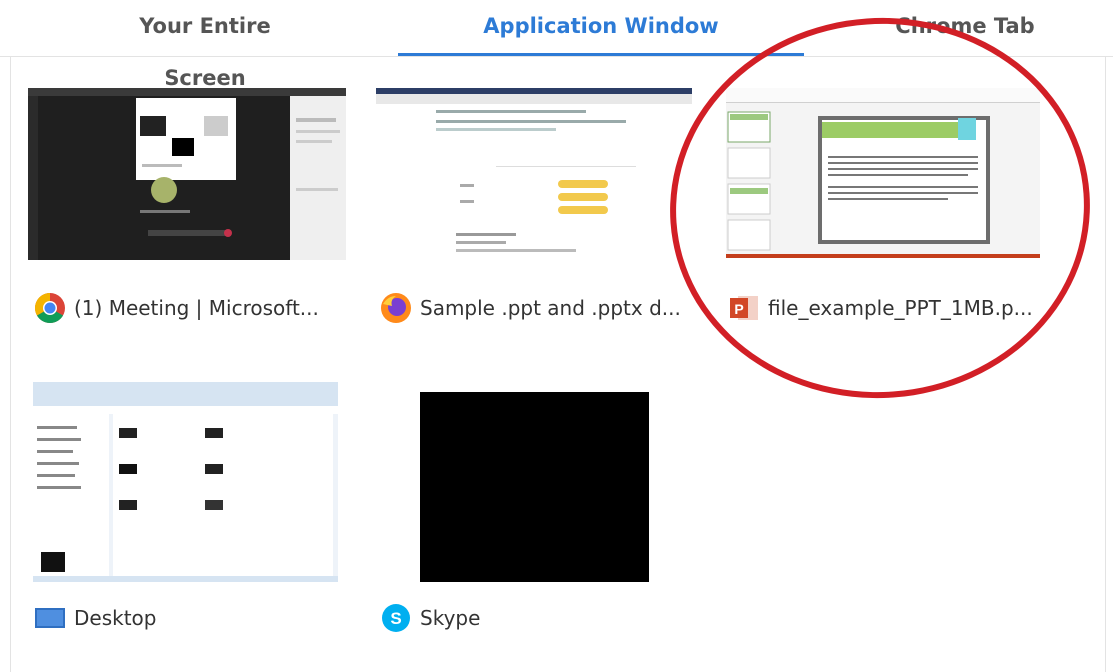 This screenshot has height=672, width=1113. Describe the element at coordinates (205, 45) in the screenshot. I see `tab-entire-screen: Your Entire Screen` at that location.